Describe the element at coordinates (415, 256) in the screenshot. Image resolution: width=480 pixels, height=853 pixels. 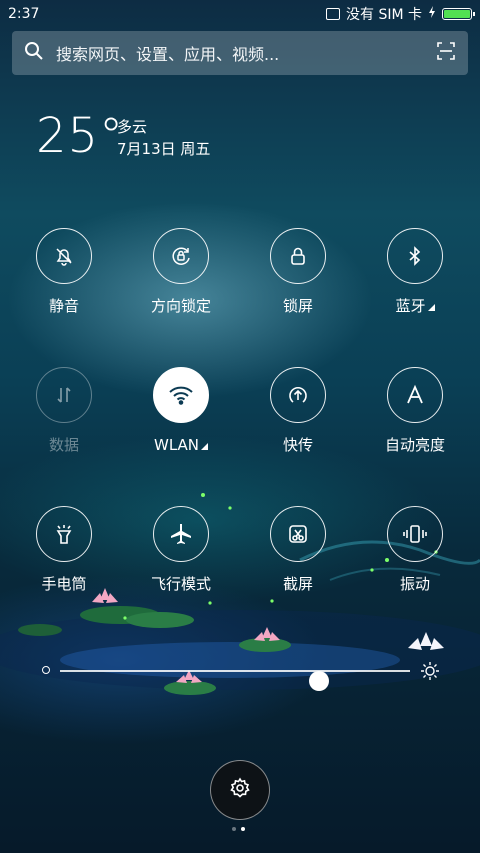
I see `bluetooth-icon` at that location.